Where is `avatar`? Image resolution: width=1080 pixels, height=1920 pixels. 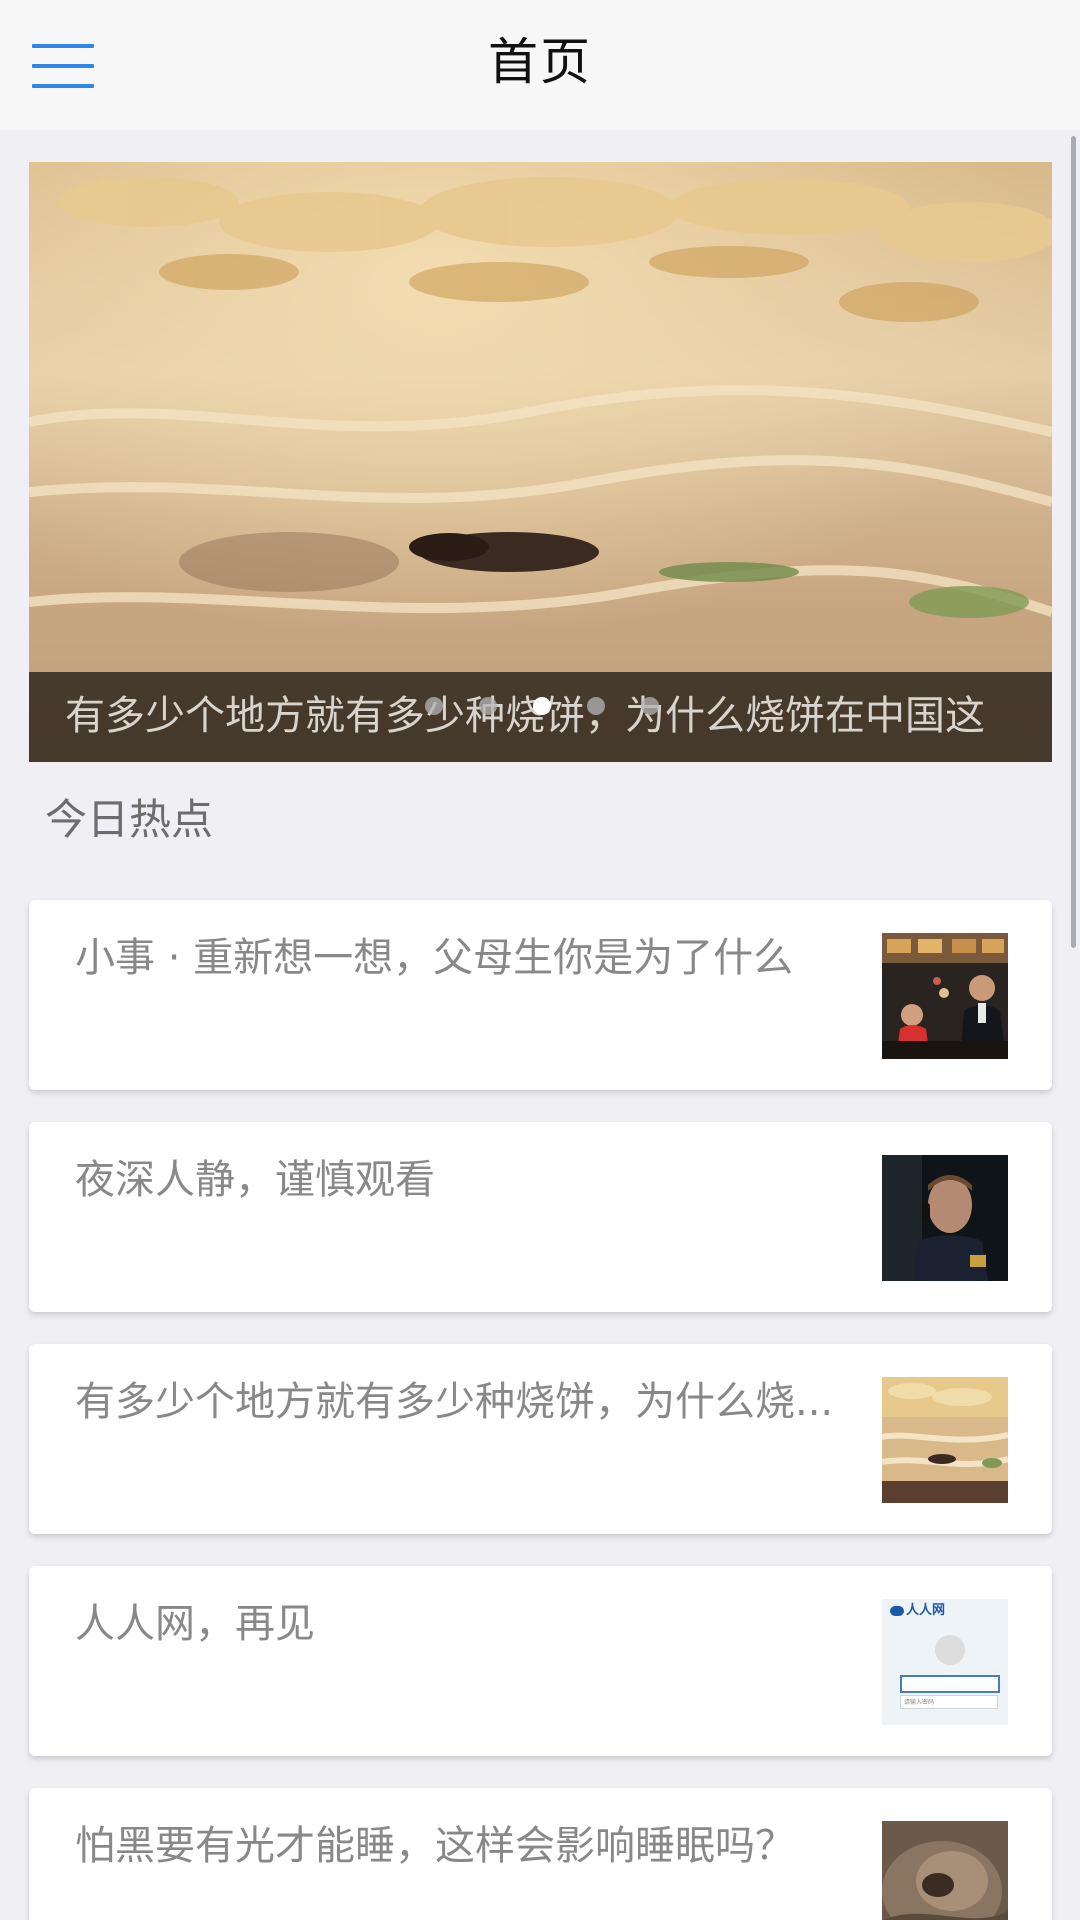 avatar is located at coordinates (950, 1650).